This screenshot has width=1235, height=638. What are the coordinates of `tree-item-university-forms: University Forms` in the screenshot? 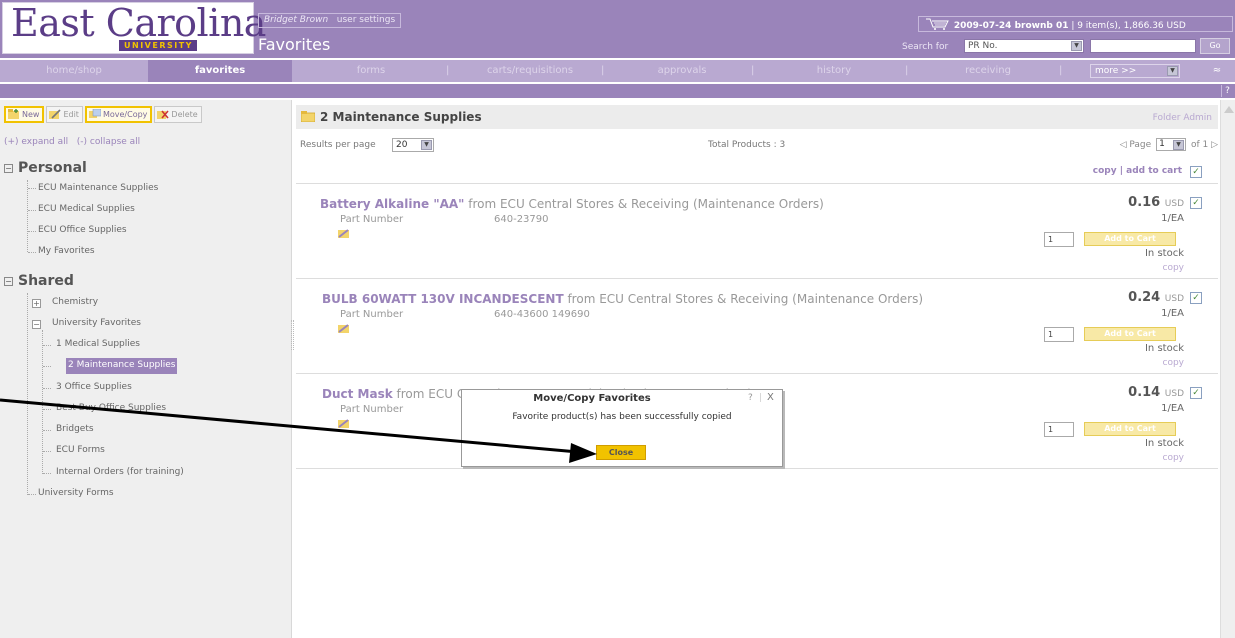 It's located at (76, 494).